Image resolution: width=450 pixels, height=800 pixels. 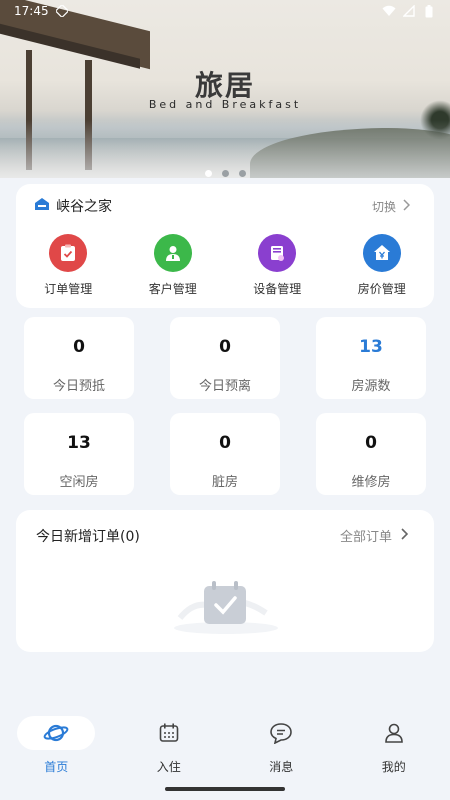 I want to click on hotel-name: 峡谷之家, so click(x=84, y=207).